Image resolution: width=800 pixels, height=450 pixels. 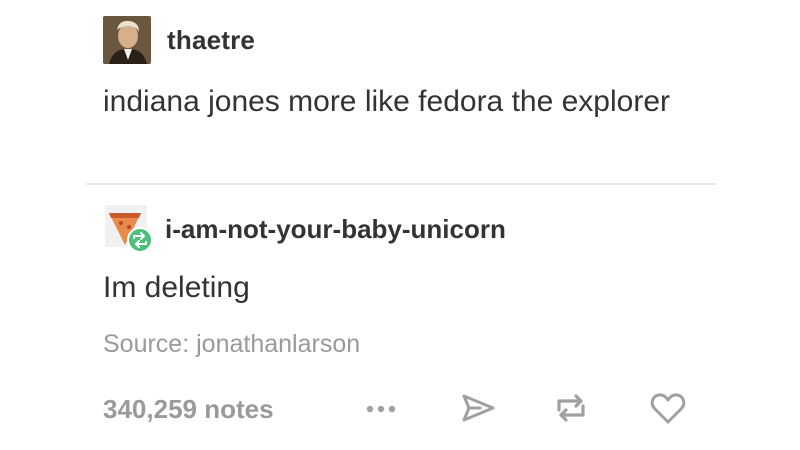 What do you see at coordinates (478, 408) in the screenshot?
I see `share-paper-plane-icon` at bounding box center [478, 408].